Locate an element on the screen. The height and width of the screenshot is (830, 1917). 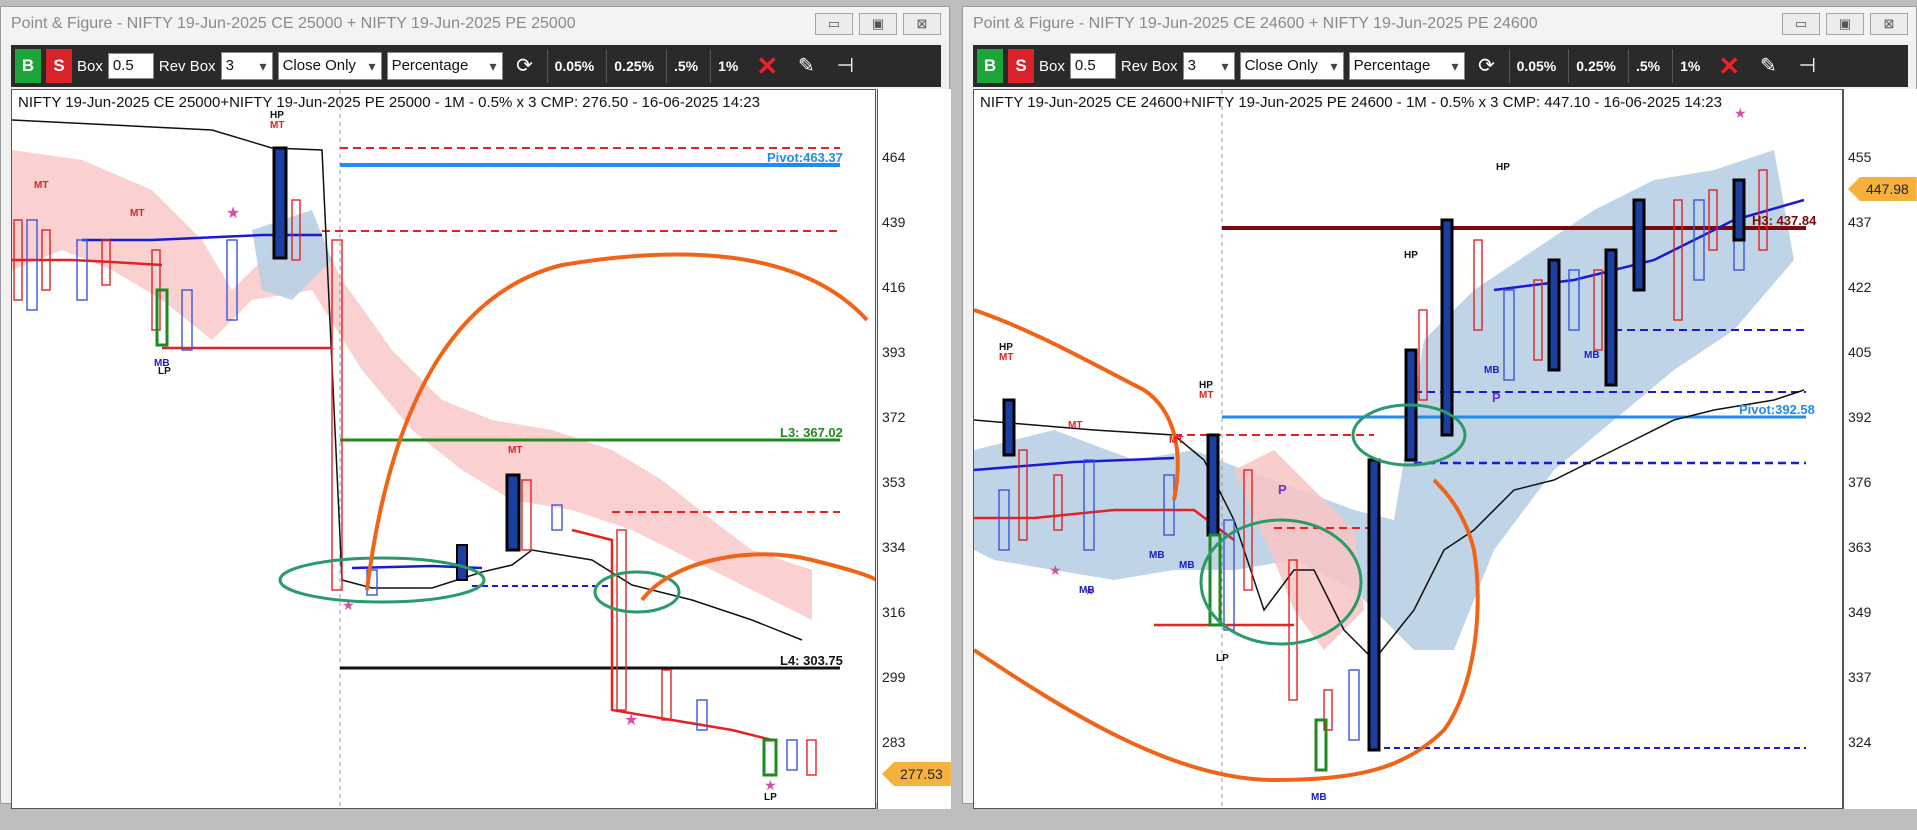
y-tick: 422 is located at coordinates (1860, 287).